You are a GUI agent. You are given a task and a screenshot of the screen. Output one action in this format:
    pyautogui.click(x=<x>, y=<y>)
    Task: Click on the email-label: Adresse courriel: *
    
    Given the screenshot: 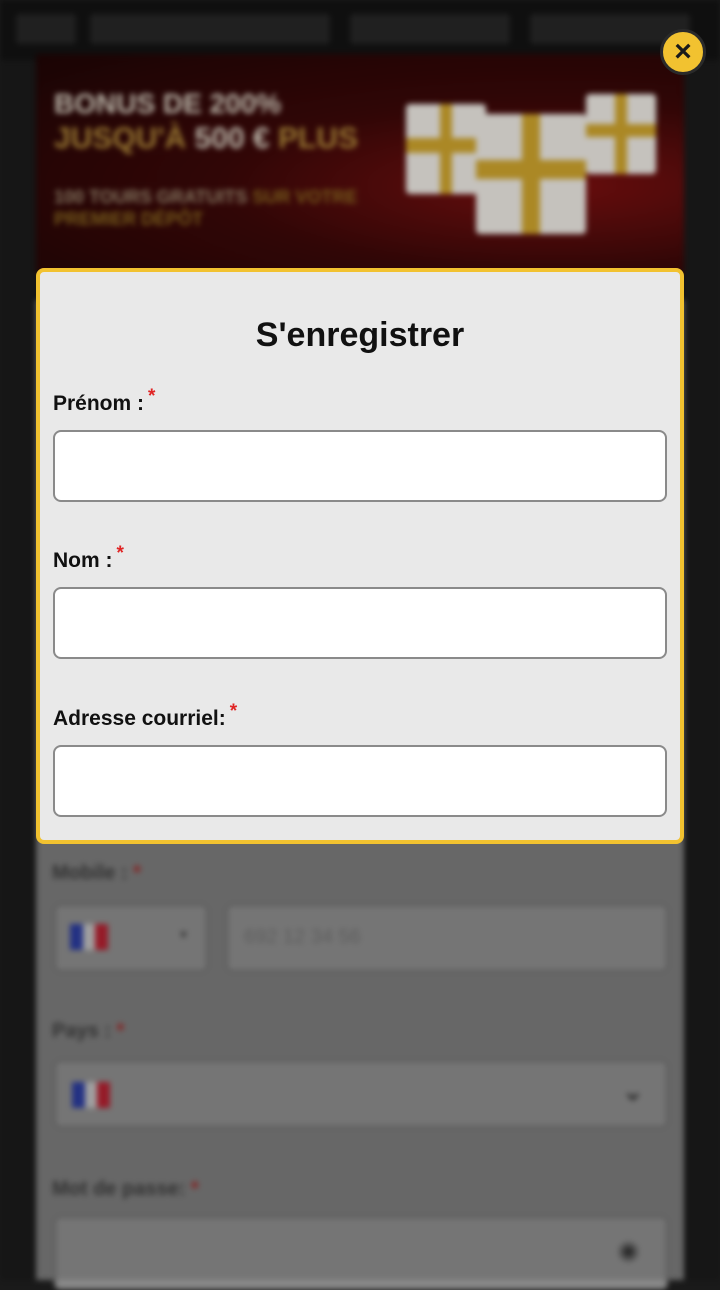 What is the action you would take?
    pyautogui.click(x=145, y=716)
    